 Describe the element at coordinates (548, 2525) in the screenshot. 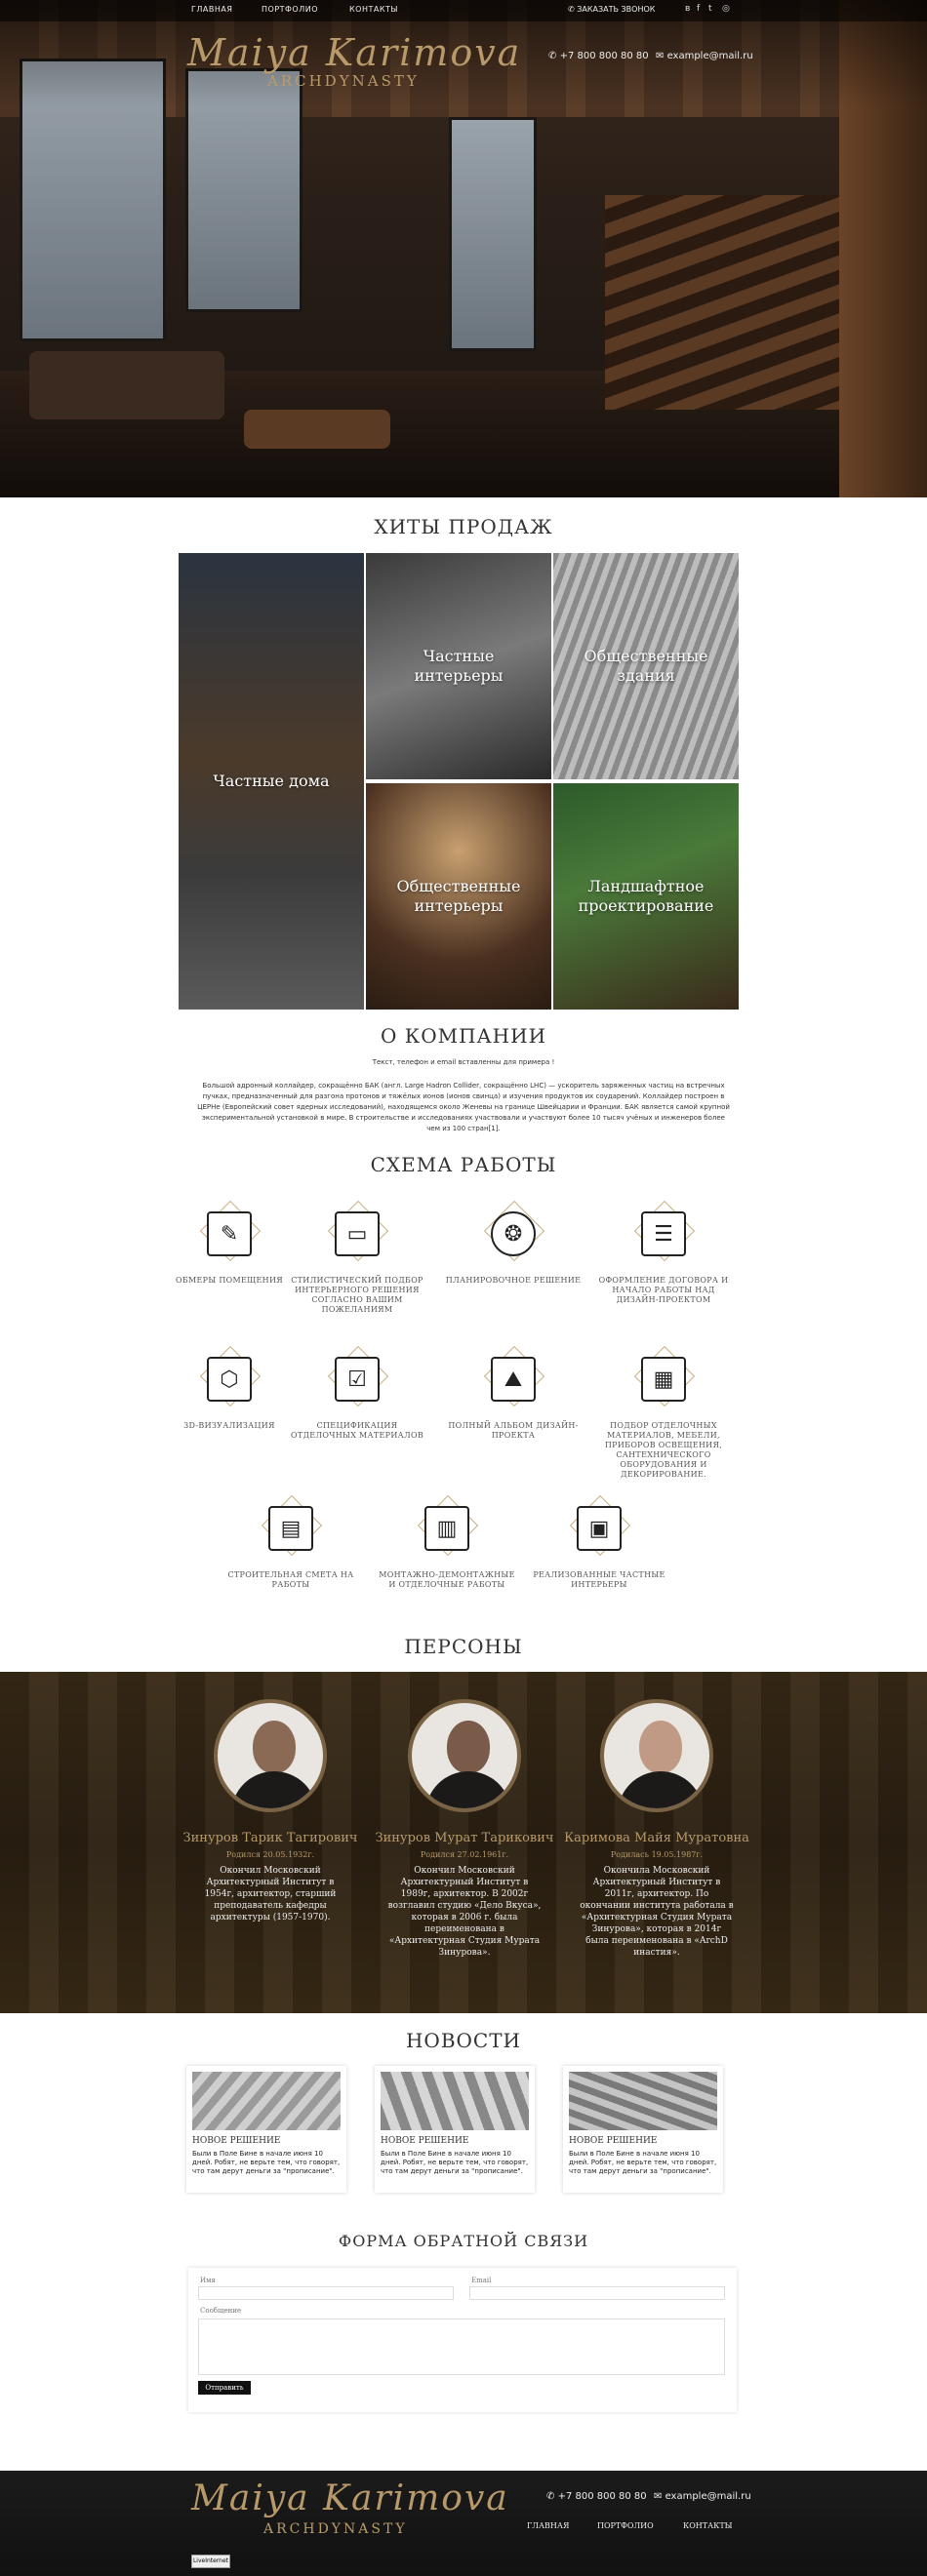

I see `footer-nav-home: ГЛАВНАЯ` at that location.